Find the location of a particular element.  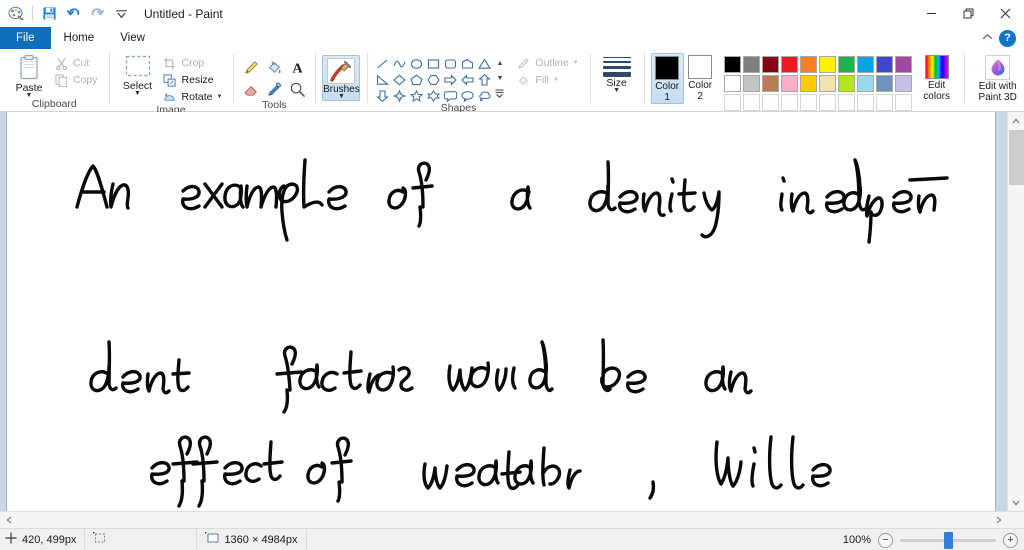

rotate-dropdown-icon: ▼ is located at coordinates (219, 97).